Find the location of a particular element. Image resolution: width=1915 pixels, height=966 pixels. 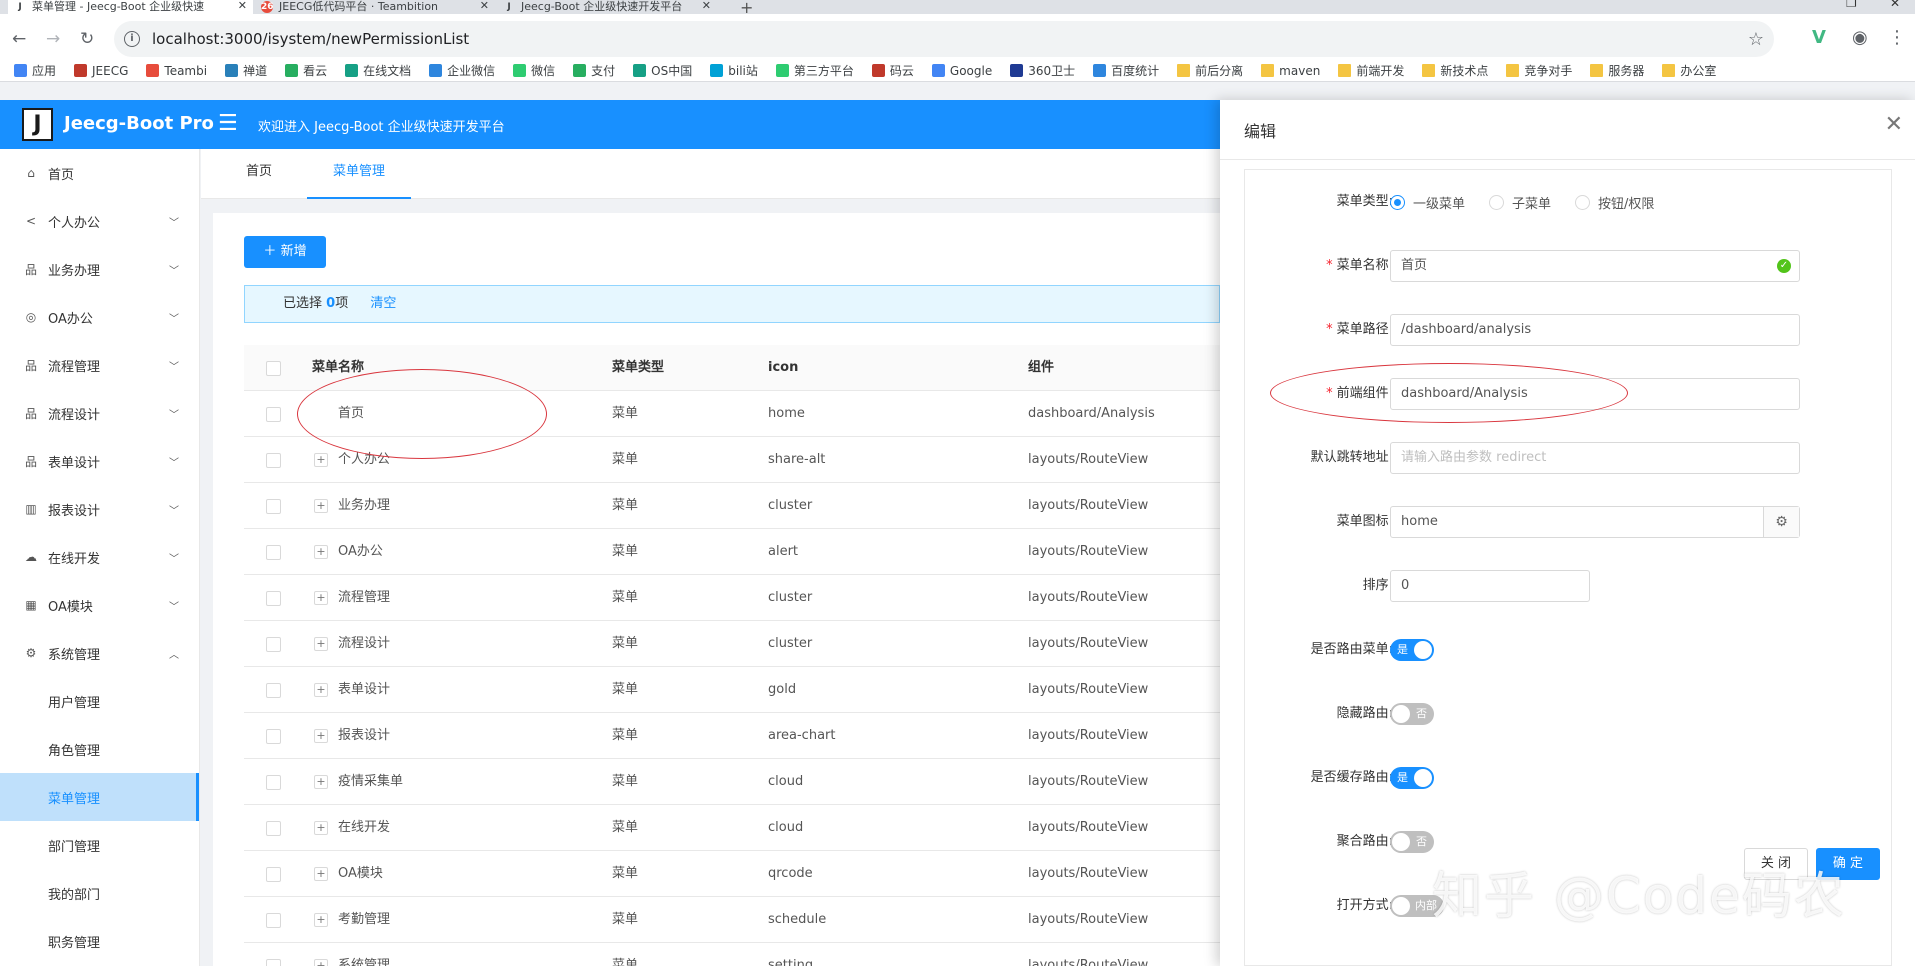

bookmark-item: 看云 is located at coordinates (306, 70).